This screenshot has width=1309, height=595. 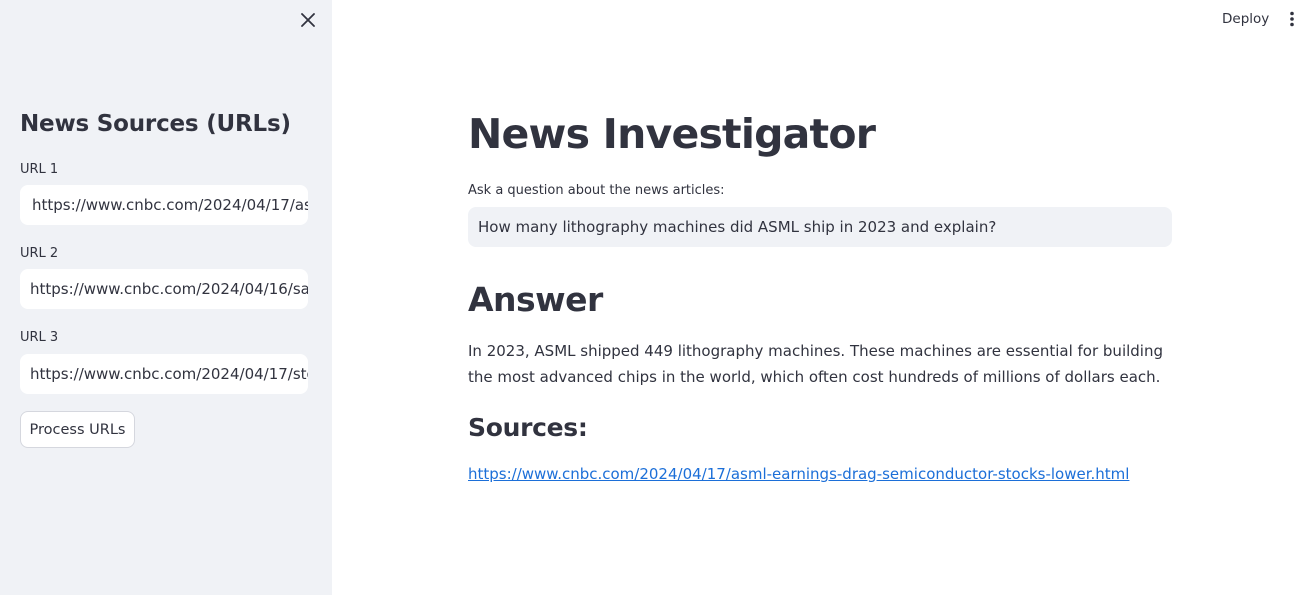 I want to click on question-label: Ask a question about the news articles:, so click(x=596, y=190).